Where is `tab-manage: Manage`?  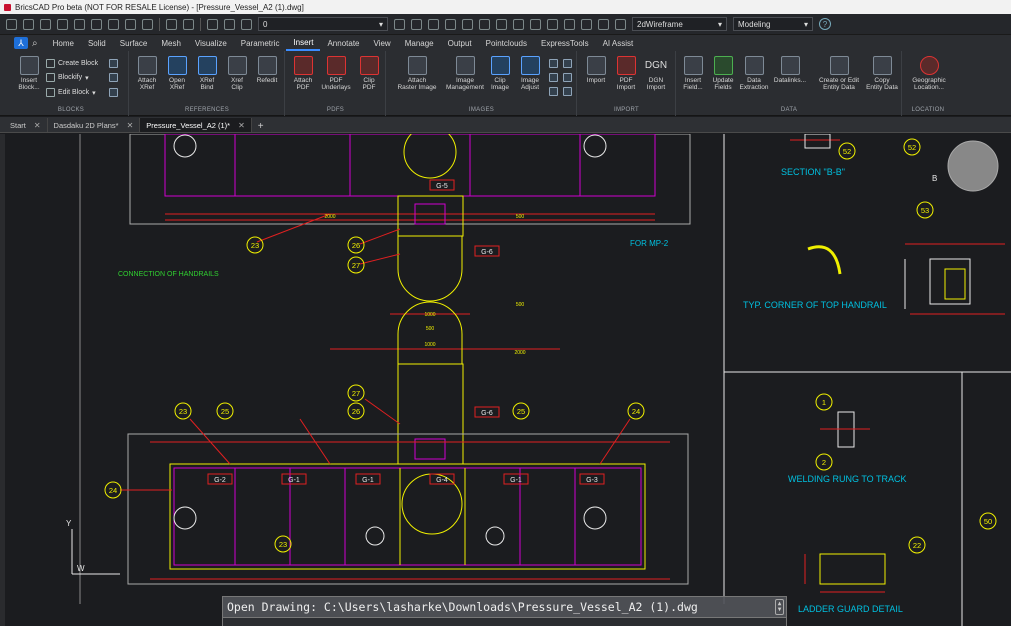 tab-manage: Manage is located at coordinates (419, 43).